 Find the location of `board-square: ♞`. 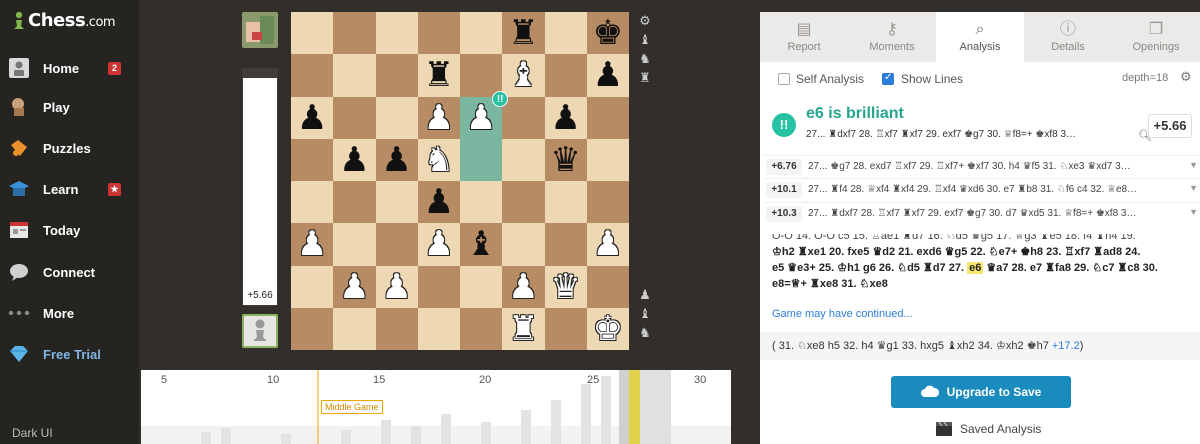

board-square: ♞ is located at coordinates (438, 159).